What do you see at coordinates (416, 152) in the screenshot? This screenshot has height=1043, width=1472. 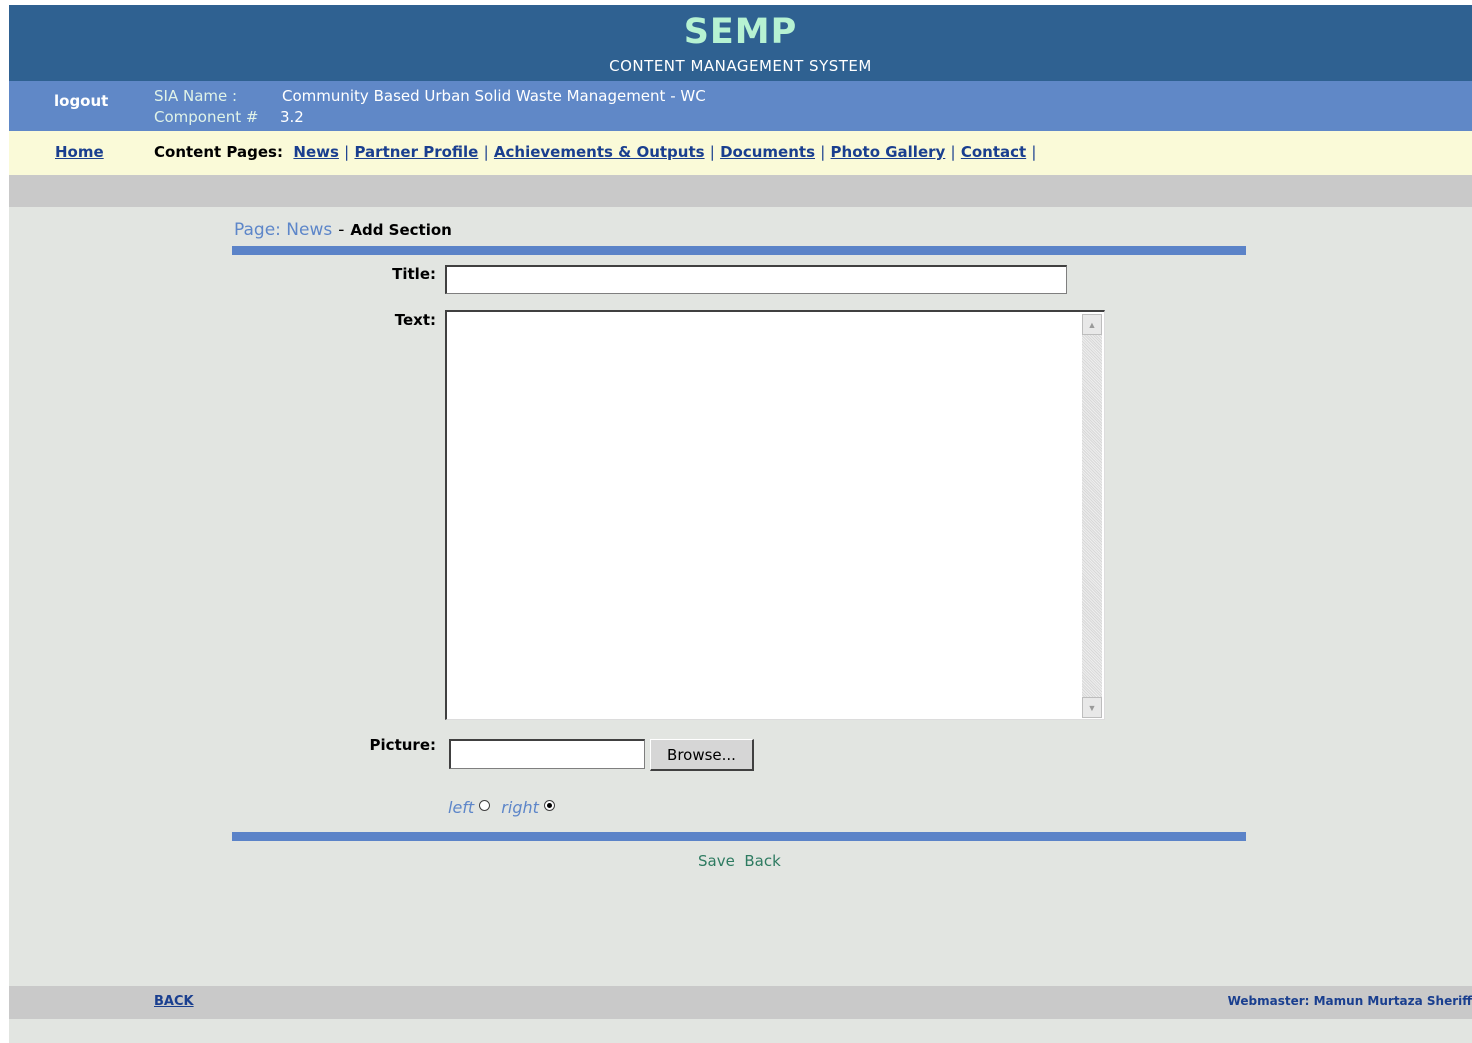 I see `nav-link-partner-profile: Partner Profile` at bounding box center [416, 152].